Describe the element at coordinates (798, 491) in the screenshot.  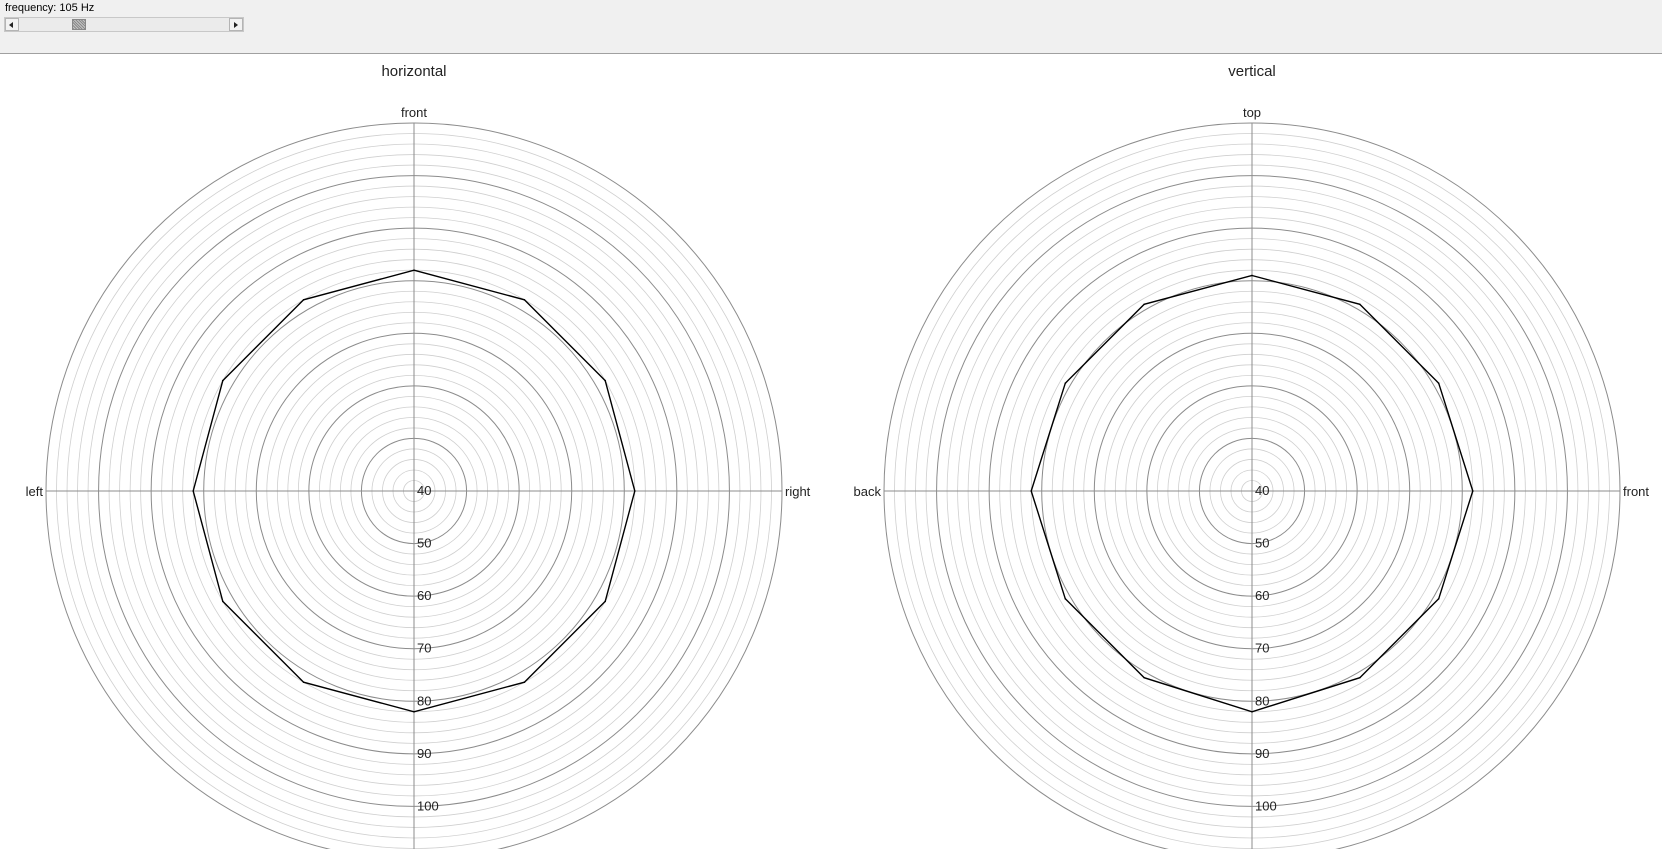
I see `direction-label-right: right` at that location.